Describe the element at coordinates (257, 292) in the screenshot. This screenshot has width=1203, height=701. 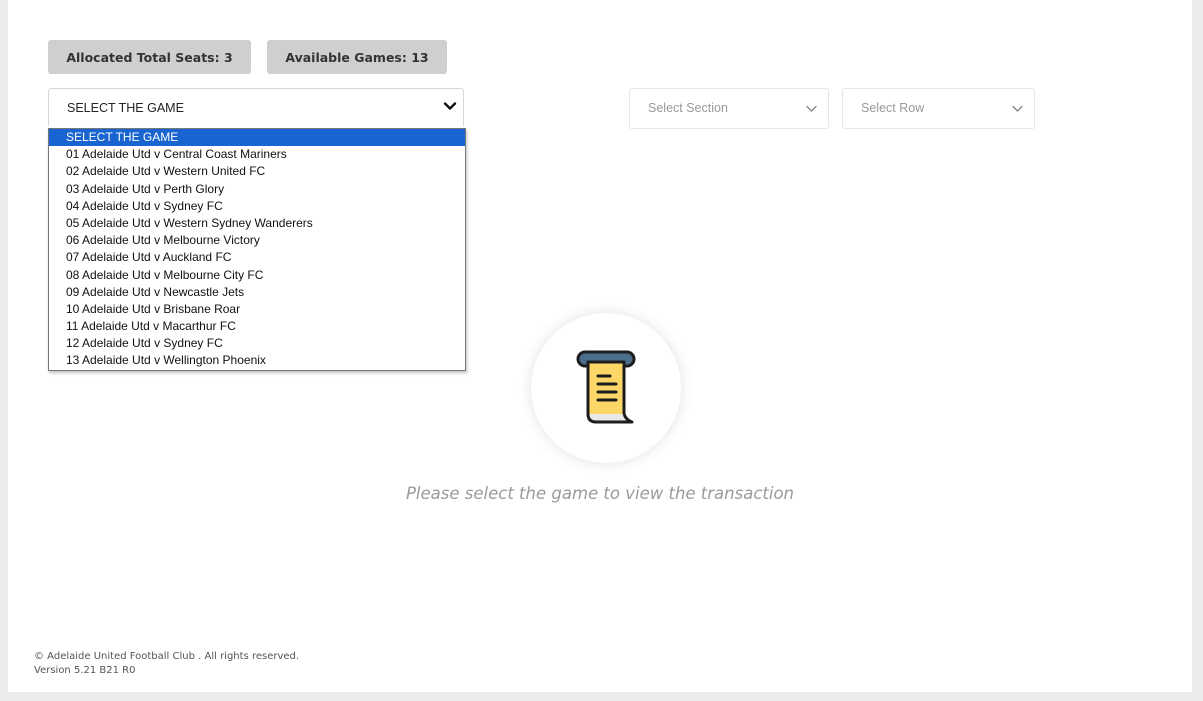
I see `game-option: 09 Adelaide Utd v Newcastle Jets` at that location.